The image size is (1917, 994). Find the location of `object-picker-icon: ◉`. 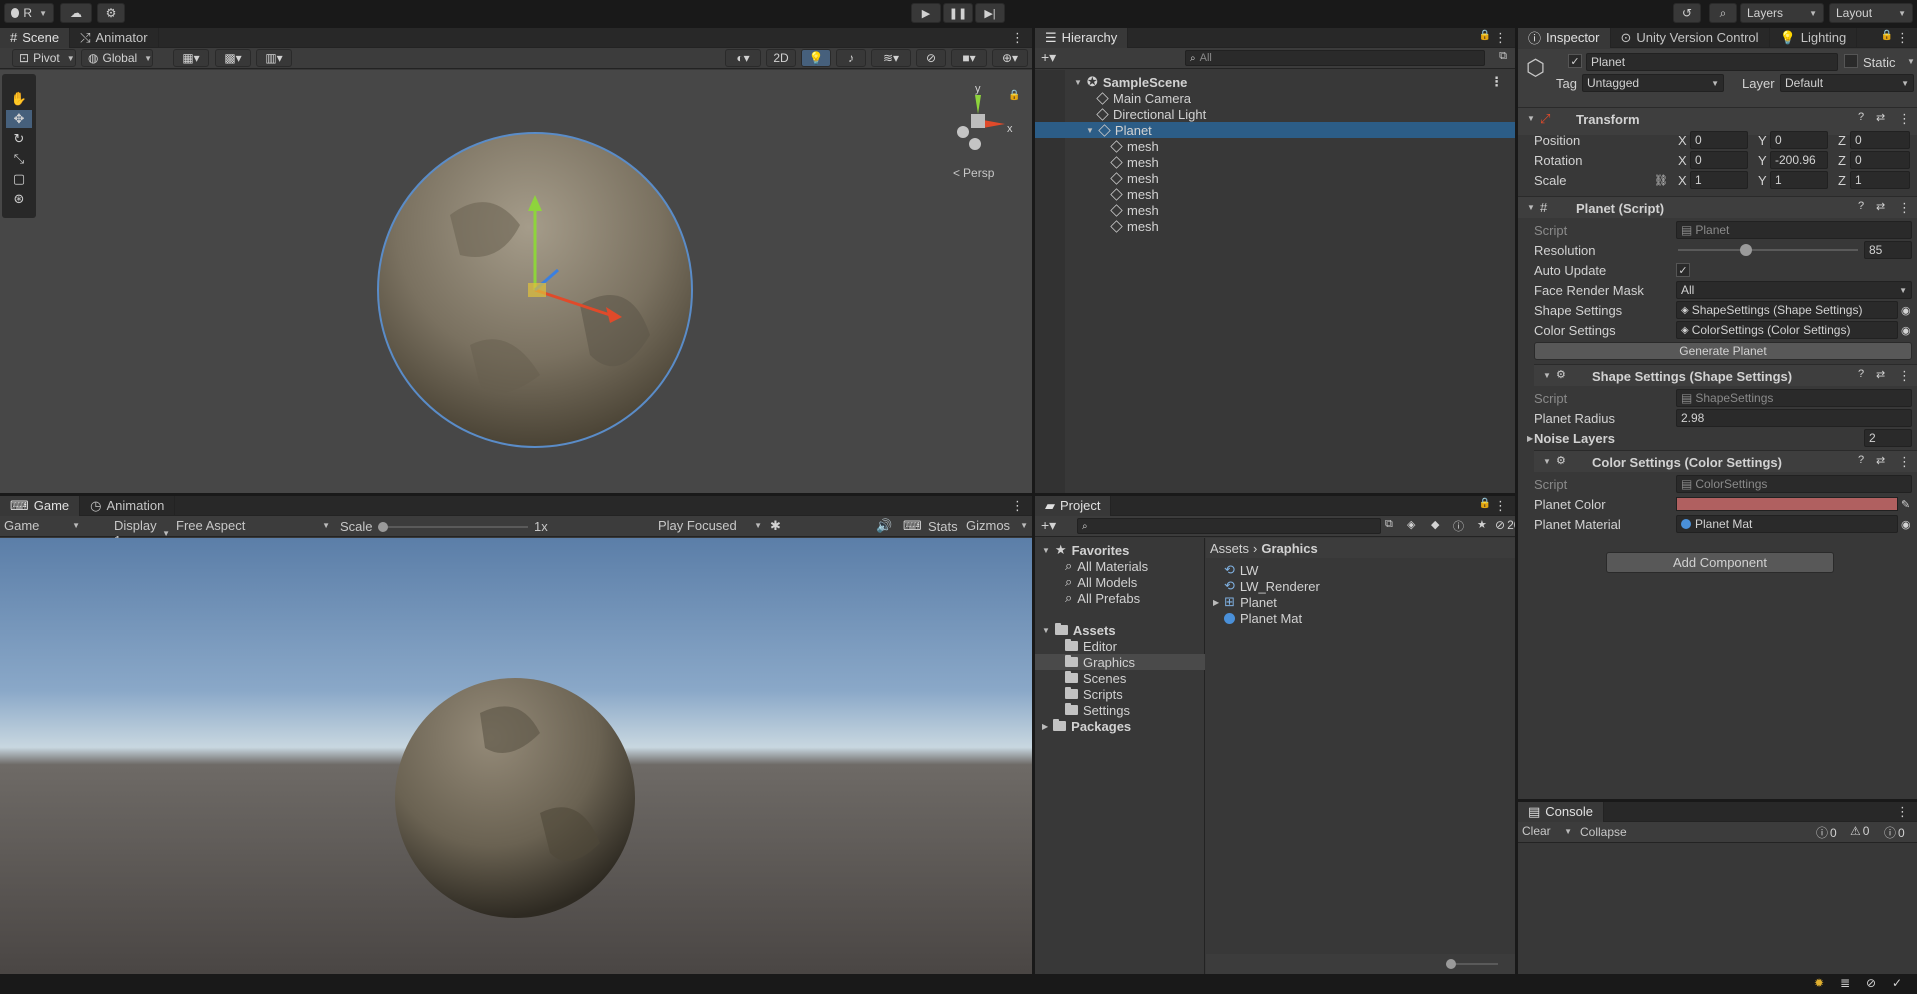

object-picker-icon: ◉ is located at coordinates (1906, 524).